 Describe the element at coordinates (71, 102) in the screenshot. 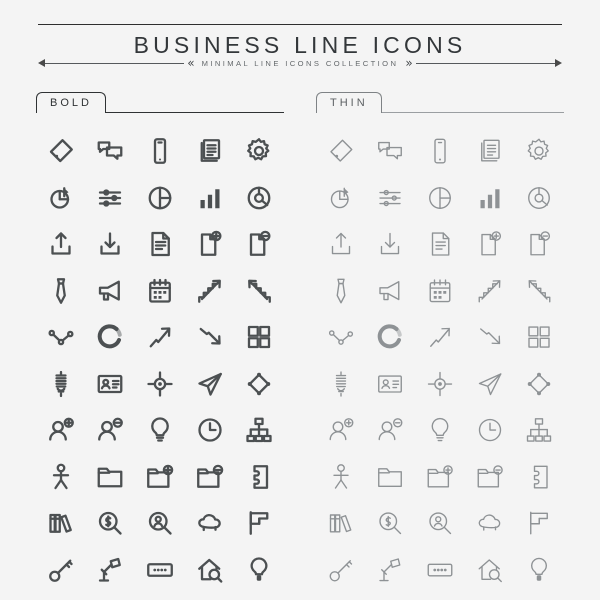

I see `tab-bold: BOLD` at that location.